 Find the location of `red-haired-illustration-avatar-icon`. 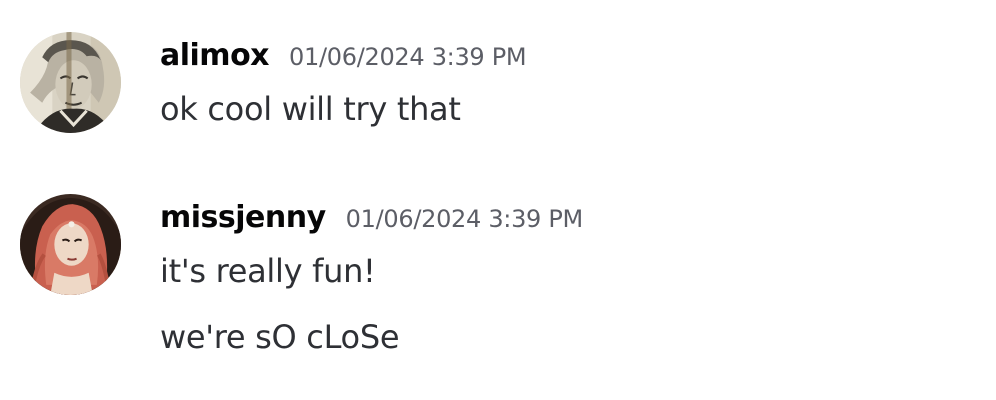

red-haired-illustration-avatar-icon is located at coordinates (70, 244).